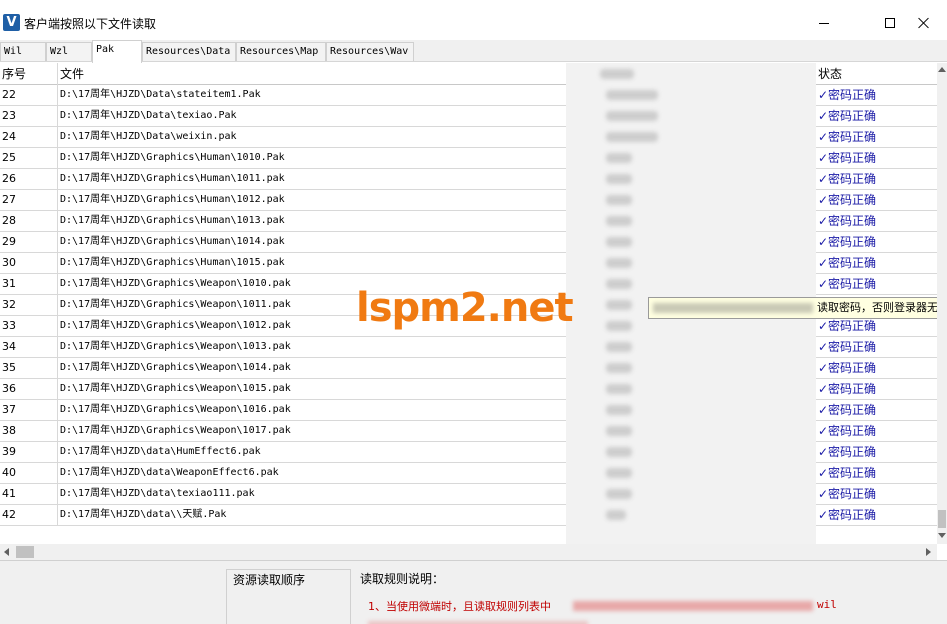  Describe the element at coordinates (29, 494) in the screenshot. I see `row-seq: 41` at that location.